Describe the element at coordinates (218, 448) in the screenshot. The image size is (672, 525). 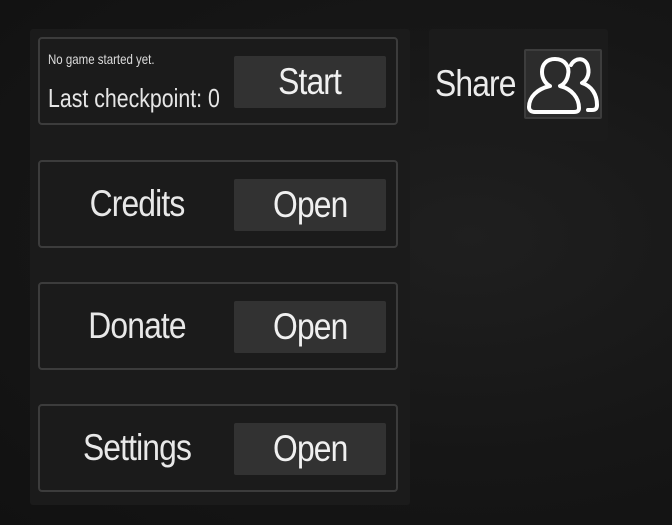
I see `settings-row: Settings Open` at that location.